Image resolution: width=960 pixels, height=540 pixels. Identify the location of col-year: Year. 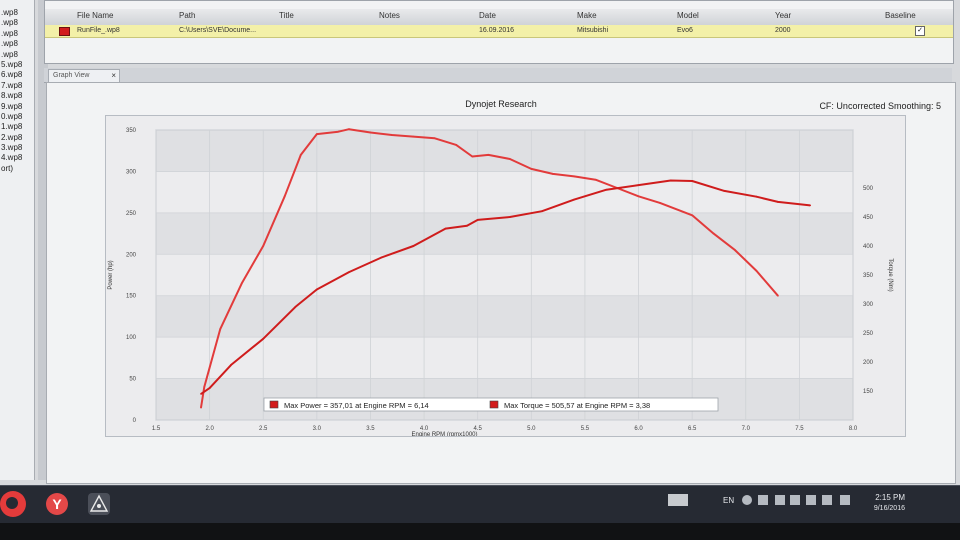
(783, 15).